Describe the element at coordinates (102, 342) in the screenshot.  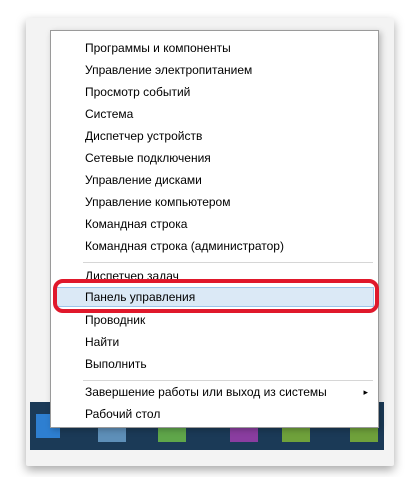
I see `menu-item-label: Найти` at that location.